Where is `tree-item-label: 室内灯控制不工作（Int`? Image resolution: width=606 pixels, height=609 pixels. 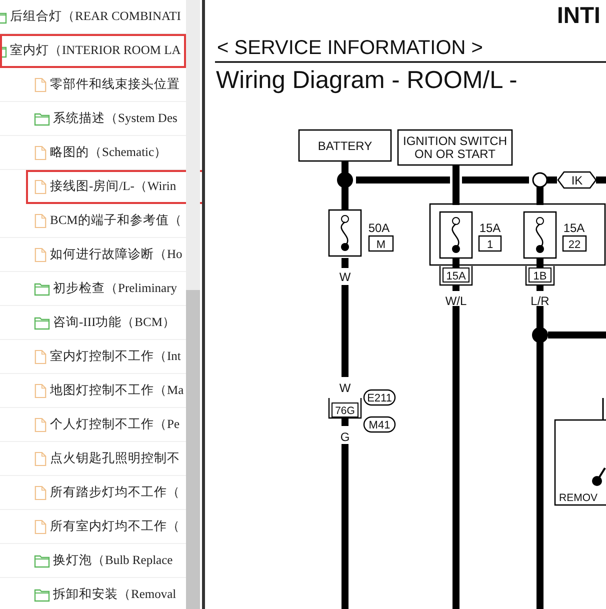 tree-item-label: 室内灯控制不工作（Int is located at coordinates (115, 356).